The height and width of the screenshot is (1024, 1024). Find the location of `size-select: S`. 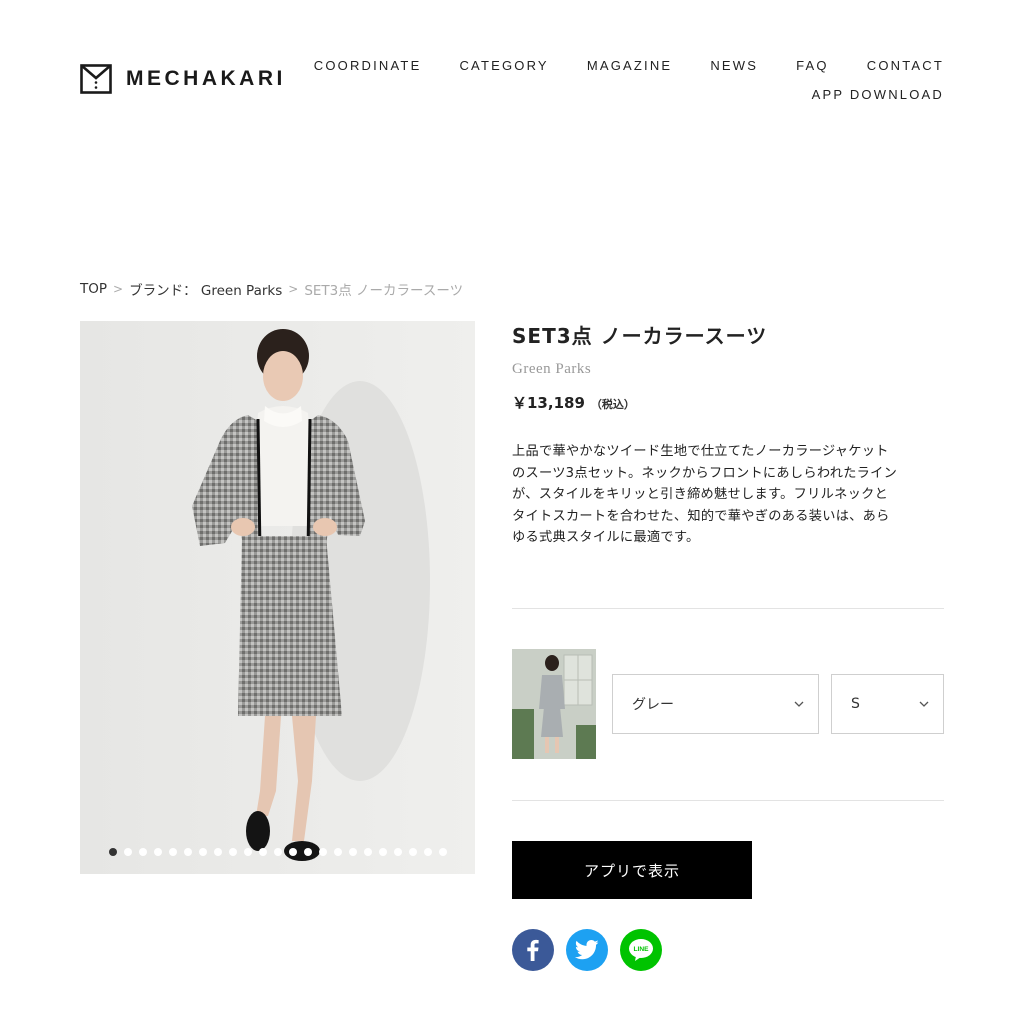

size-select: S is located at coordinates (887, 704).